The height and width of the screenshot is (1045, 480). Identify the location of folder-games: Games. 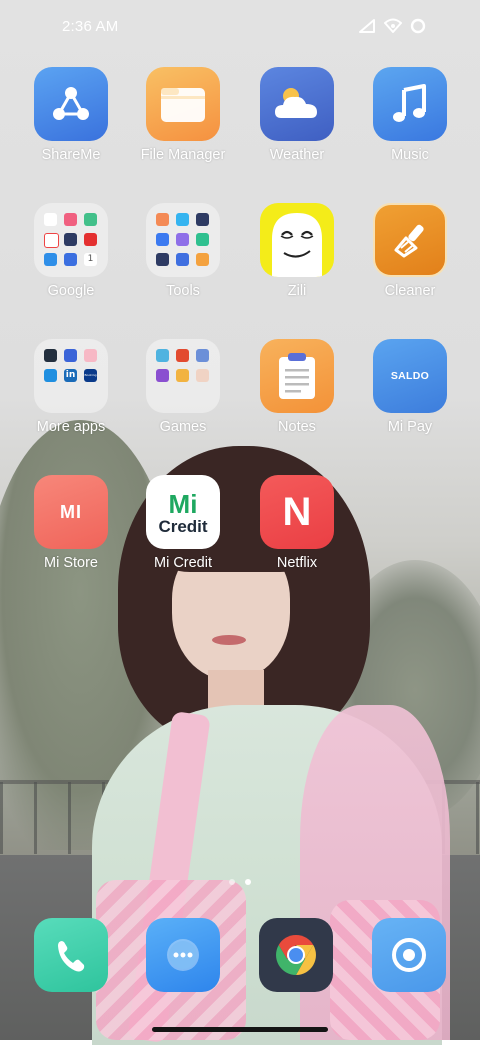
(183, 387).